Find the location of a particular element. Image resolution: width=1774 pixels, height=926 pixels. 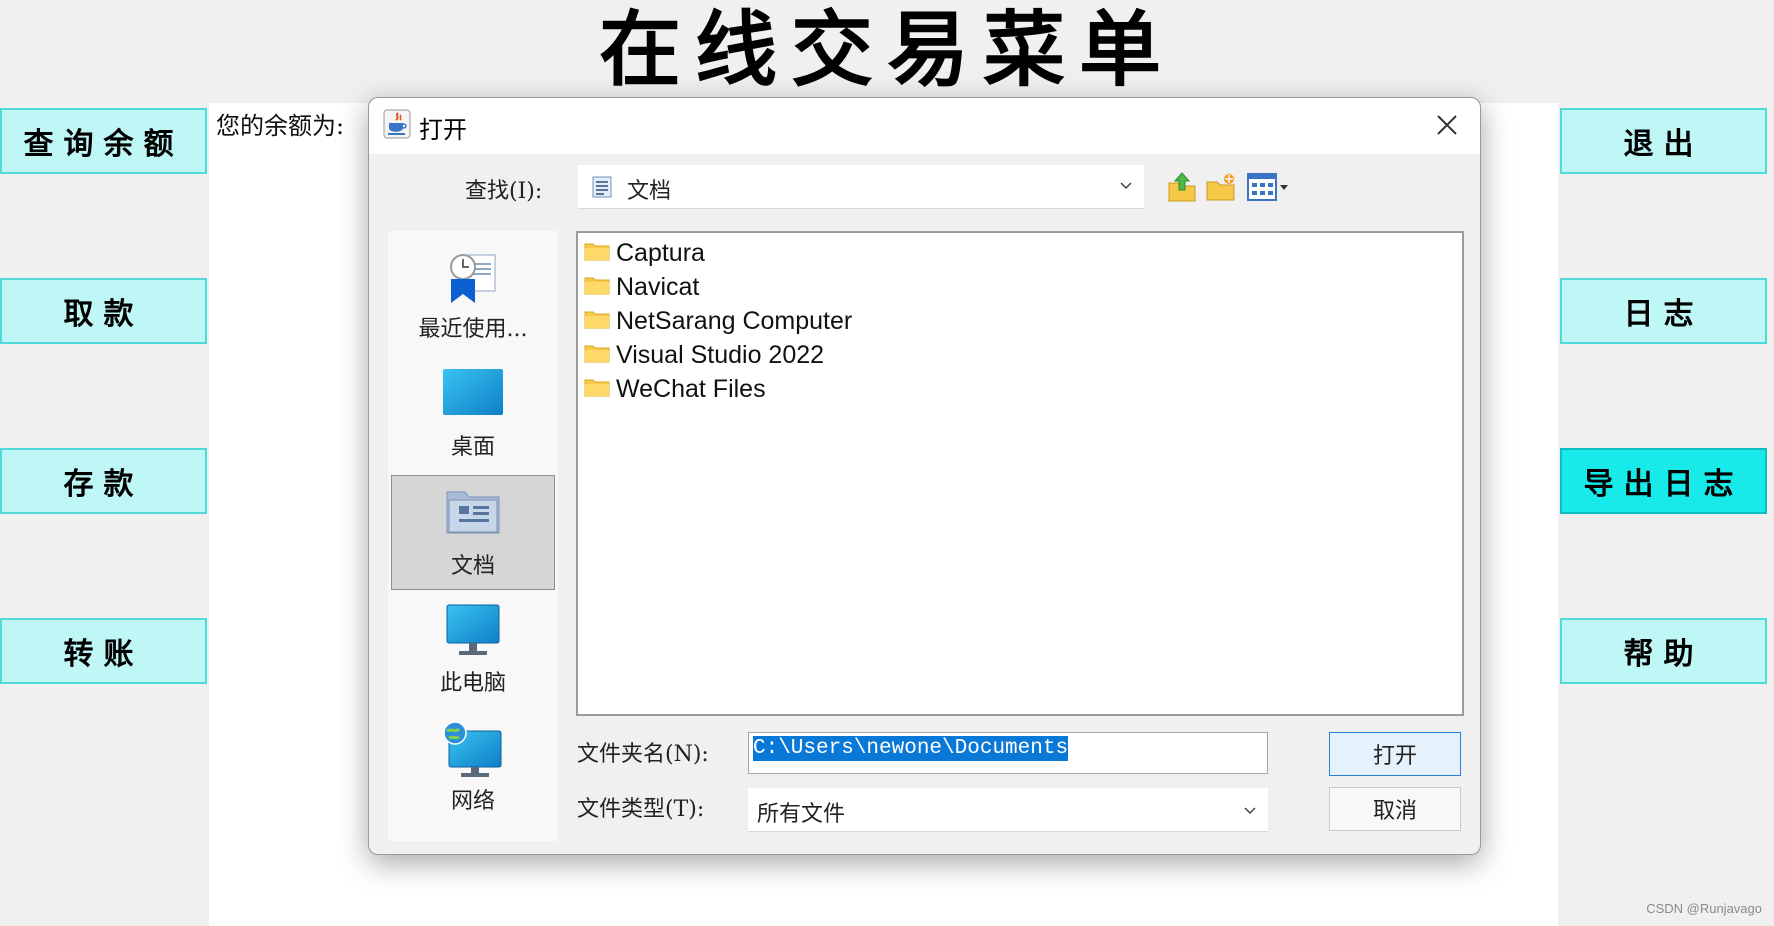

list-item: NetSarang Computer is located at coordinates (716, 321).